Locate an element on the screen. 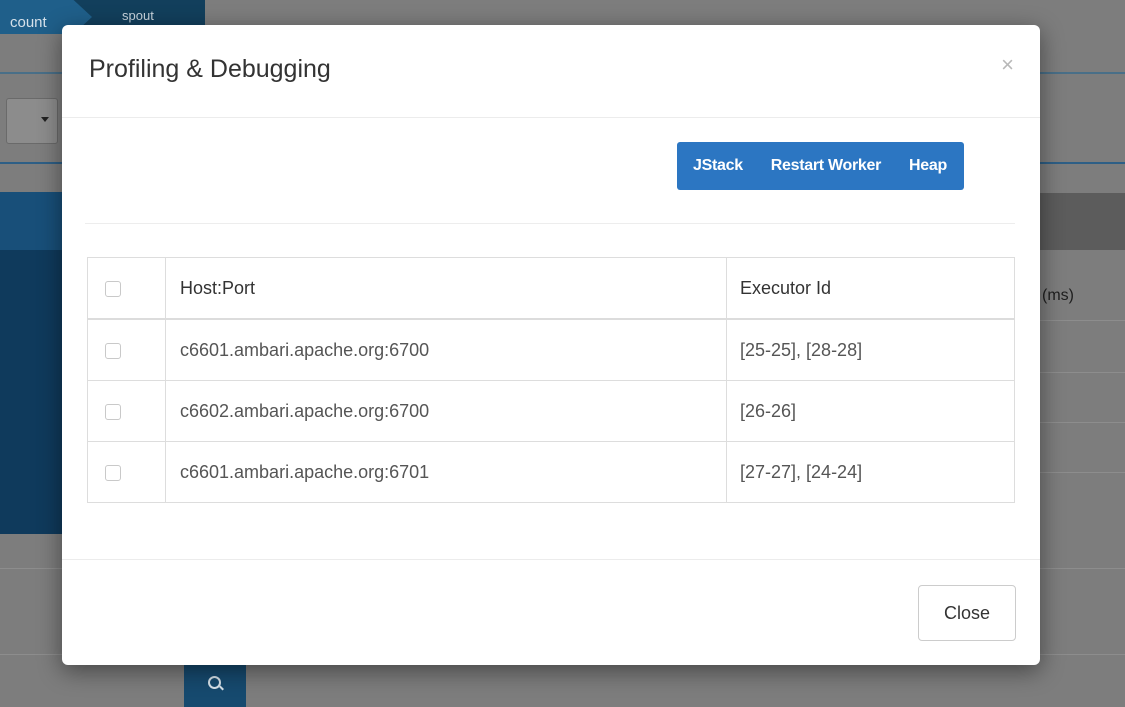 Image resolution: width=1125 pixels, height=707 pixels. table-row: c6602.ambari.apache.org:6700 [26-26] is located at coordinates (551, 411).